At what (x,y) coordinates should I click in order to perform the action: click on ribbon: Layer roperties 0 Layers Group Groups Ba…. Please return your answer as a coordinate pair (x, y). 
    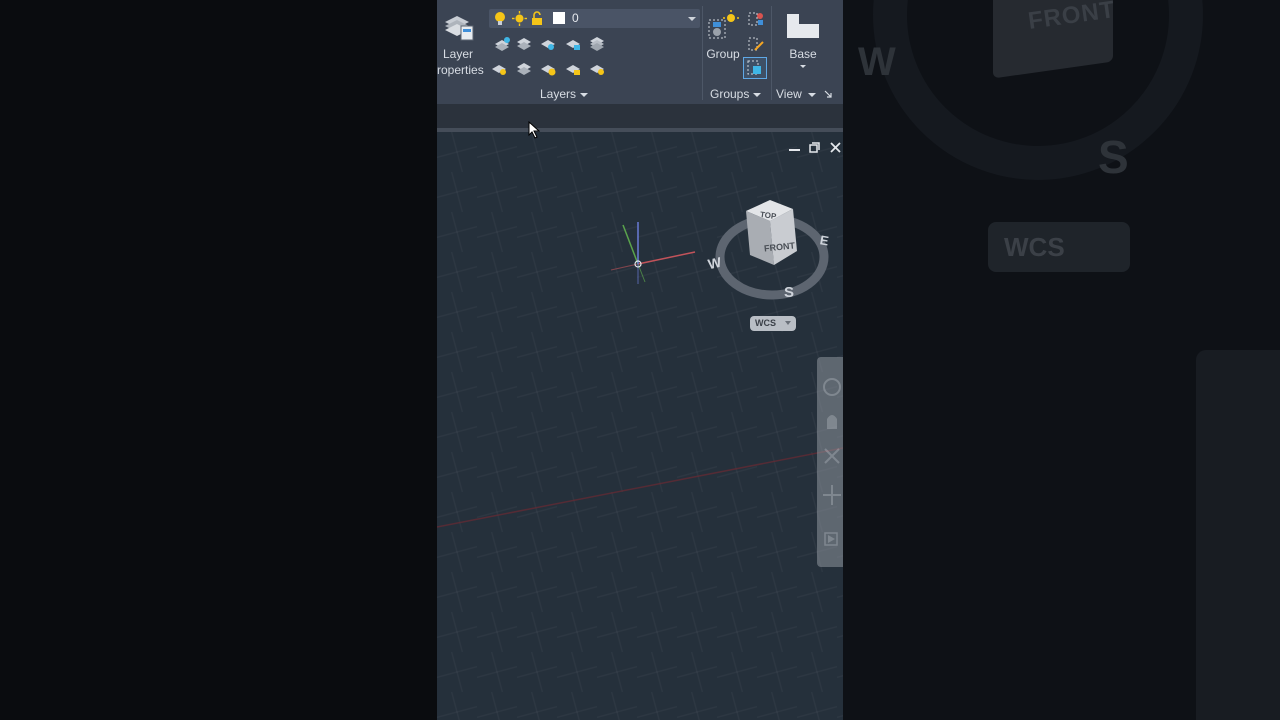
    Looking at the image, I should click on (640, 52).